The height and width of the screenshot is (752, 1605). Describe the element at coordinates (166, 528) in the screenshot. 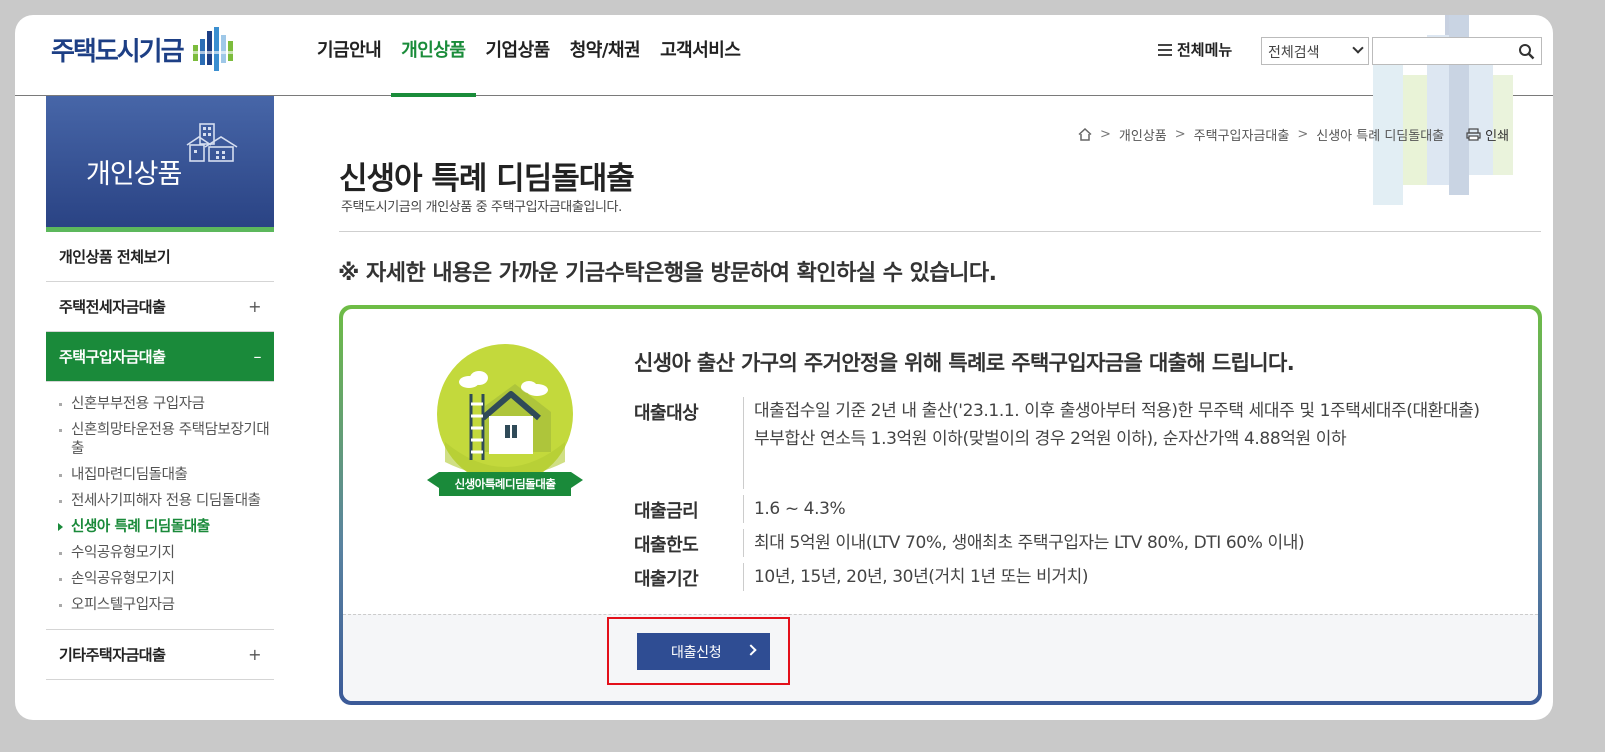

I see `submenu-item-newborn-special: 신생아 특례 디딤돌대출` at that location.